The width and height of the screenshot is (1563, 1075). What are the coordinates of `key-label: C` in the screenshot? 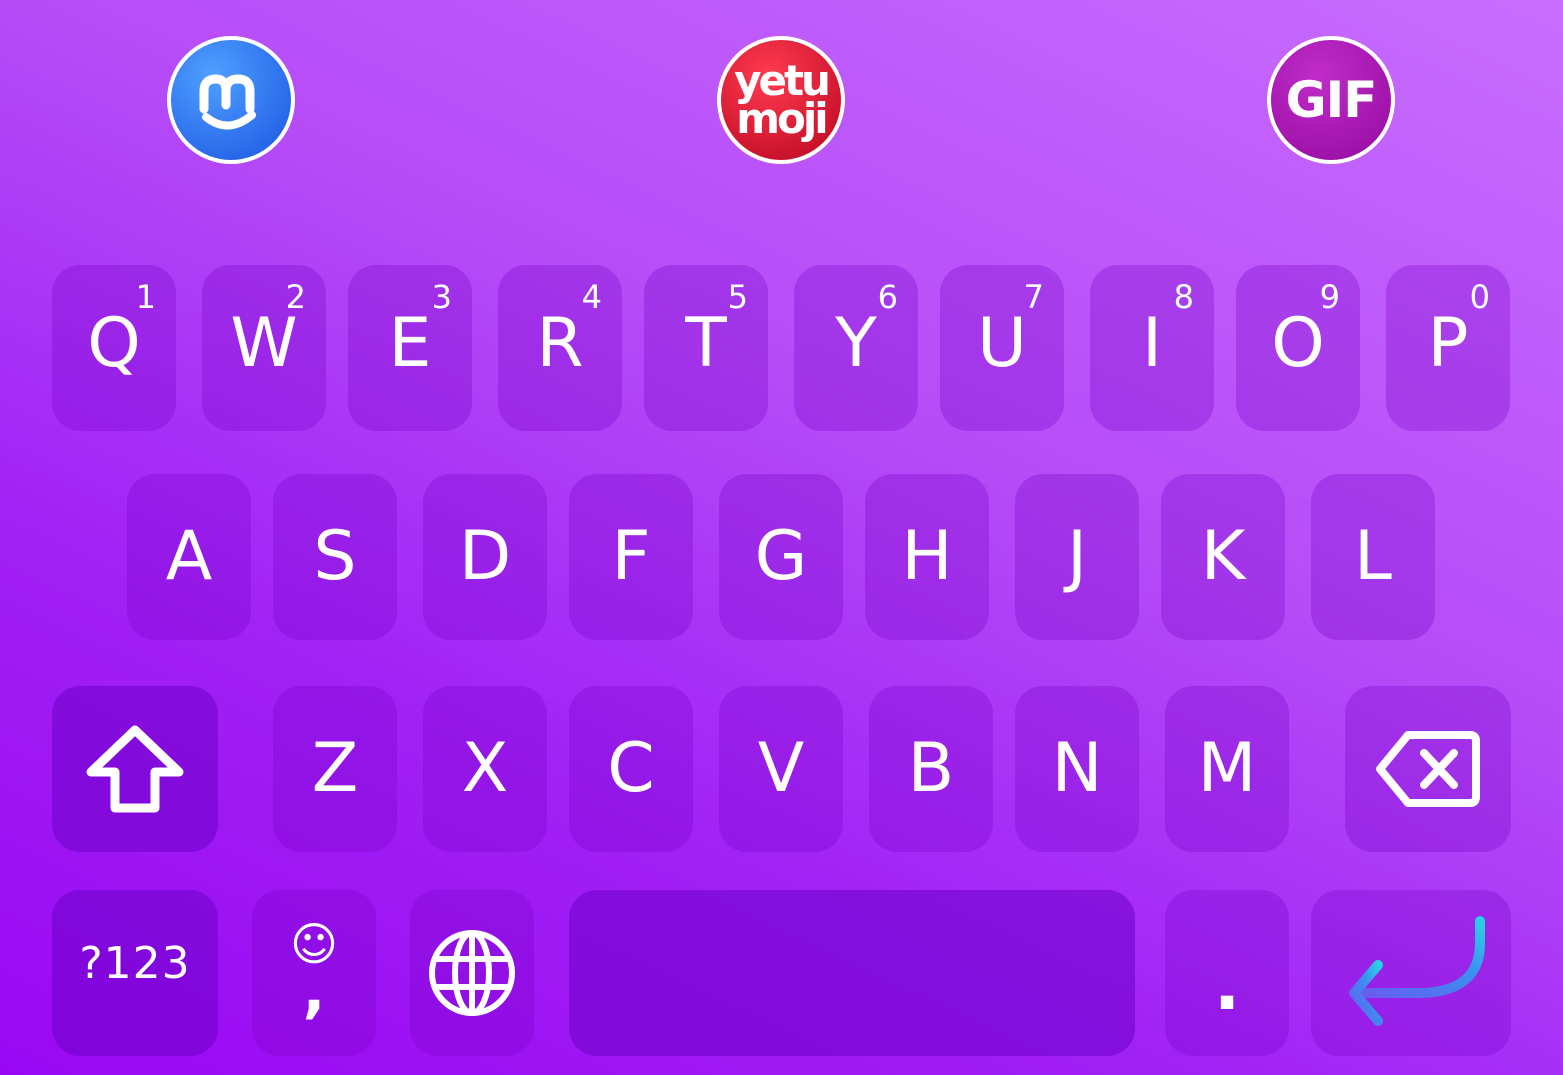 It's located at (631, 768).